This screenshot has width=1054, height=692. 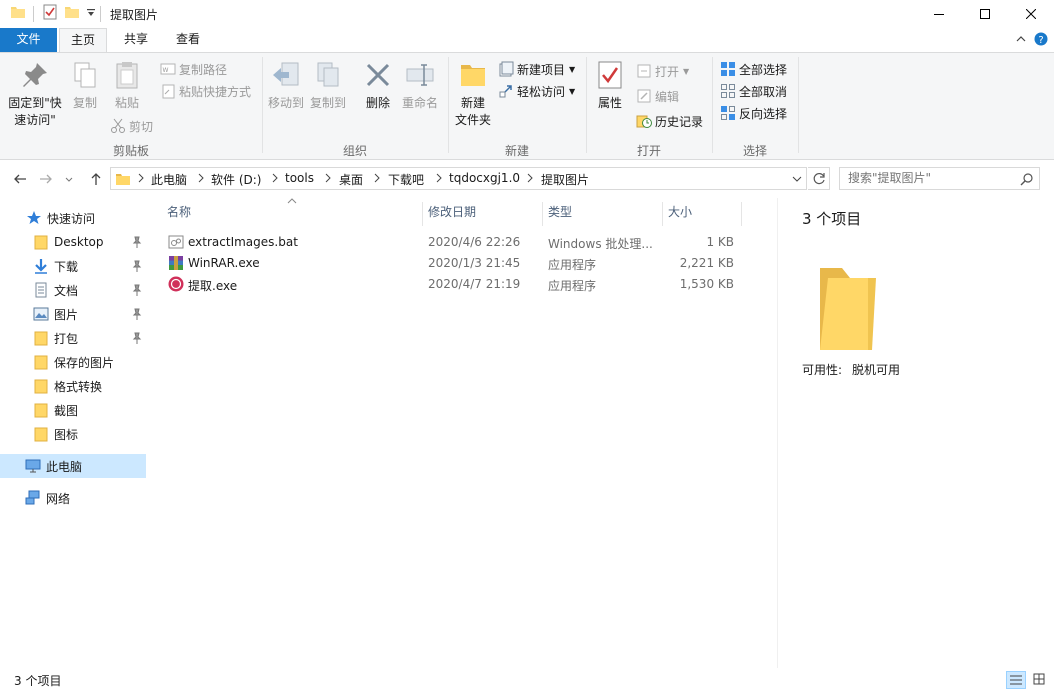 What do you see at coordinates (35, 120) in the screenshot?
I see `pin-label-line2: 速访问"` at bounding box center [35, 120].